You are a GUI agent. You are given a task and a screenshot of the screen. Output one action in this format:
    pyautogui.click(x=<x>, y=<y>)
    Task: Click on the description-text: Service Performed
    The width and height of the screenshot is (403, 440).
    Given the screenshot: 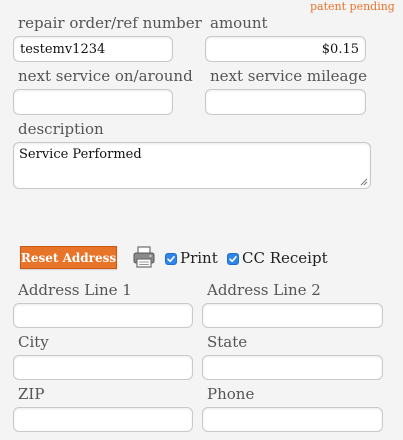 What is the action you would take?
    pyautogui.click(x=80, y=154)
    